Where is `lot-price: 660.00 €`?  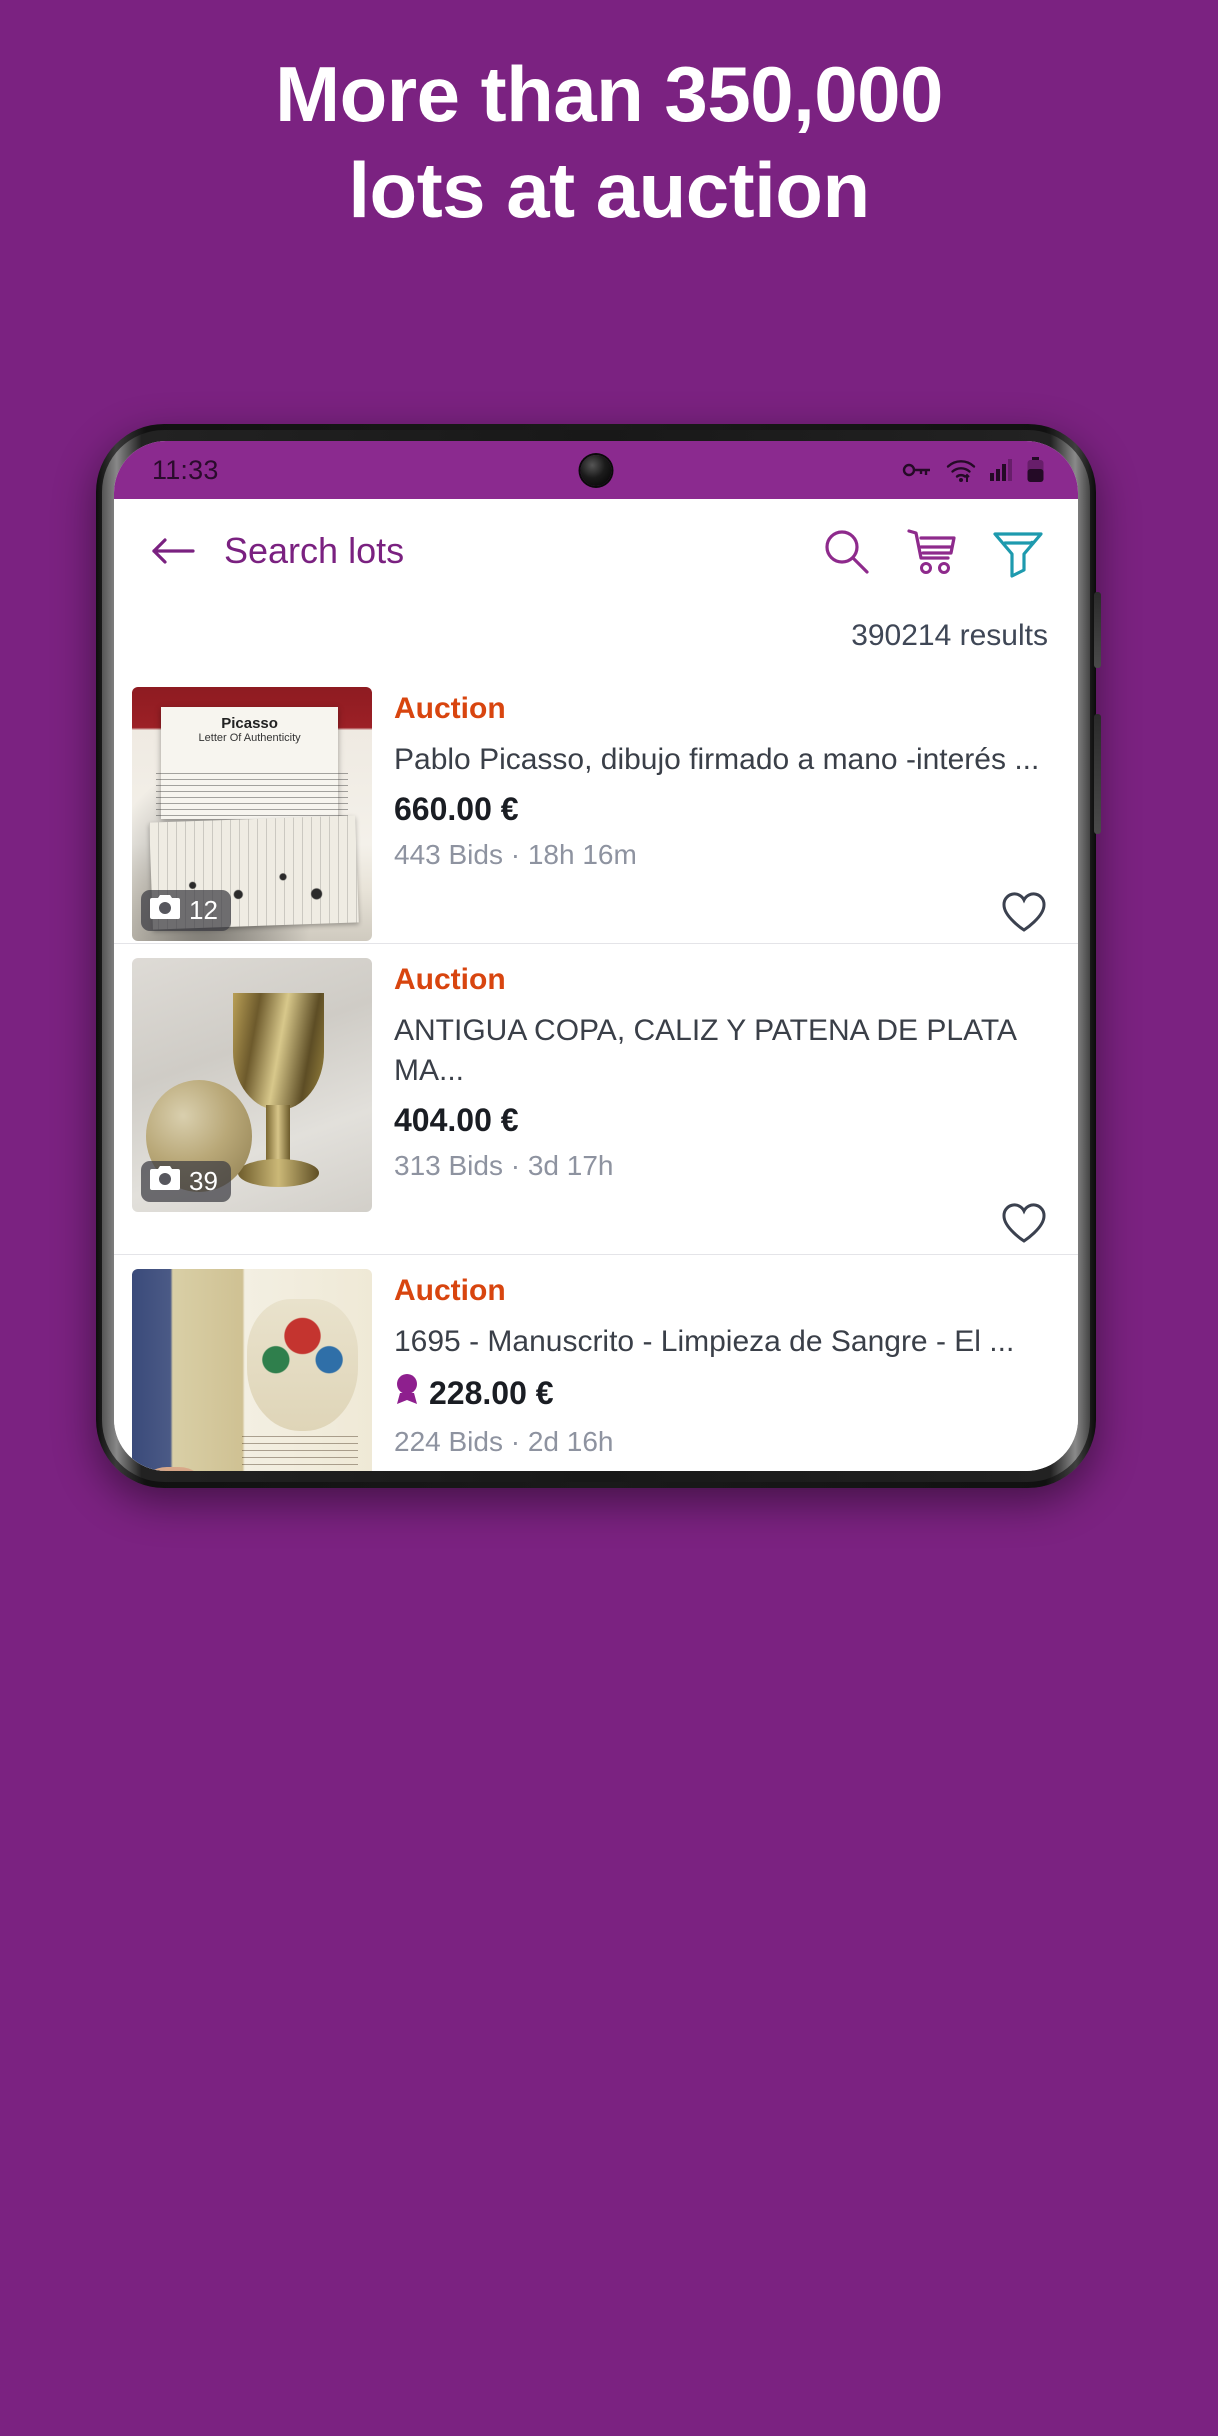
lot-price: 660.00 € is located at coordinates (725, 809).